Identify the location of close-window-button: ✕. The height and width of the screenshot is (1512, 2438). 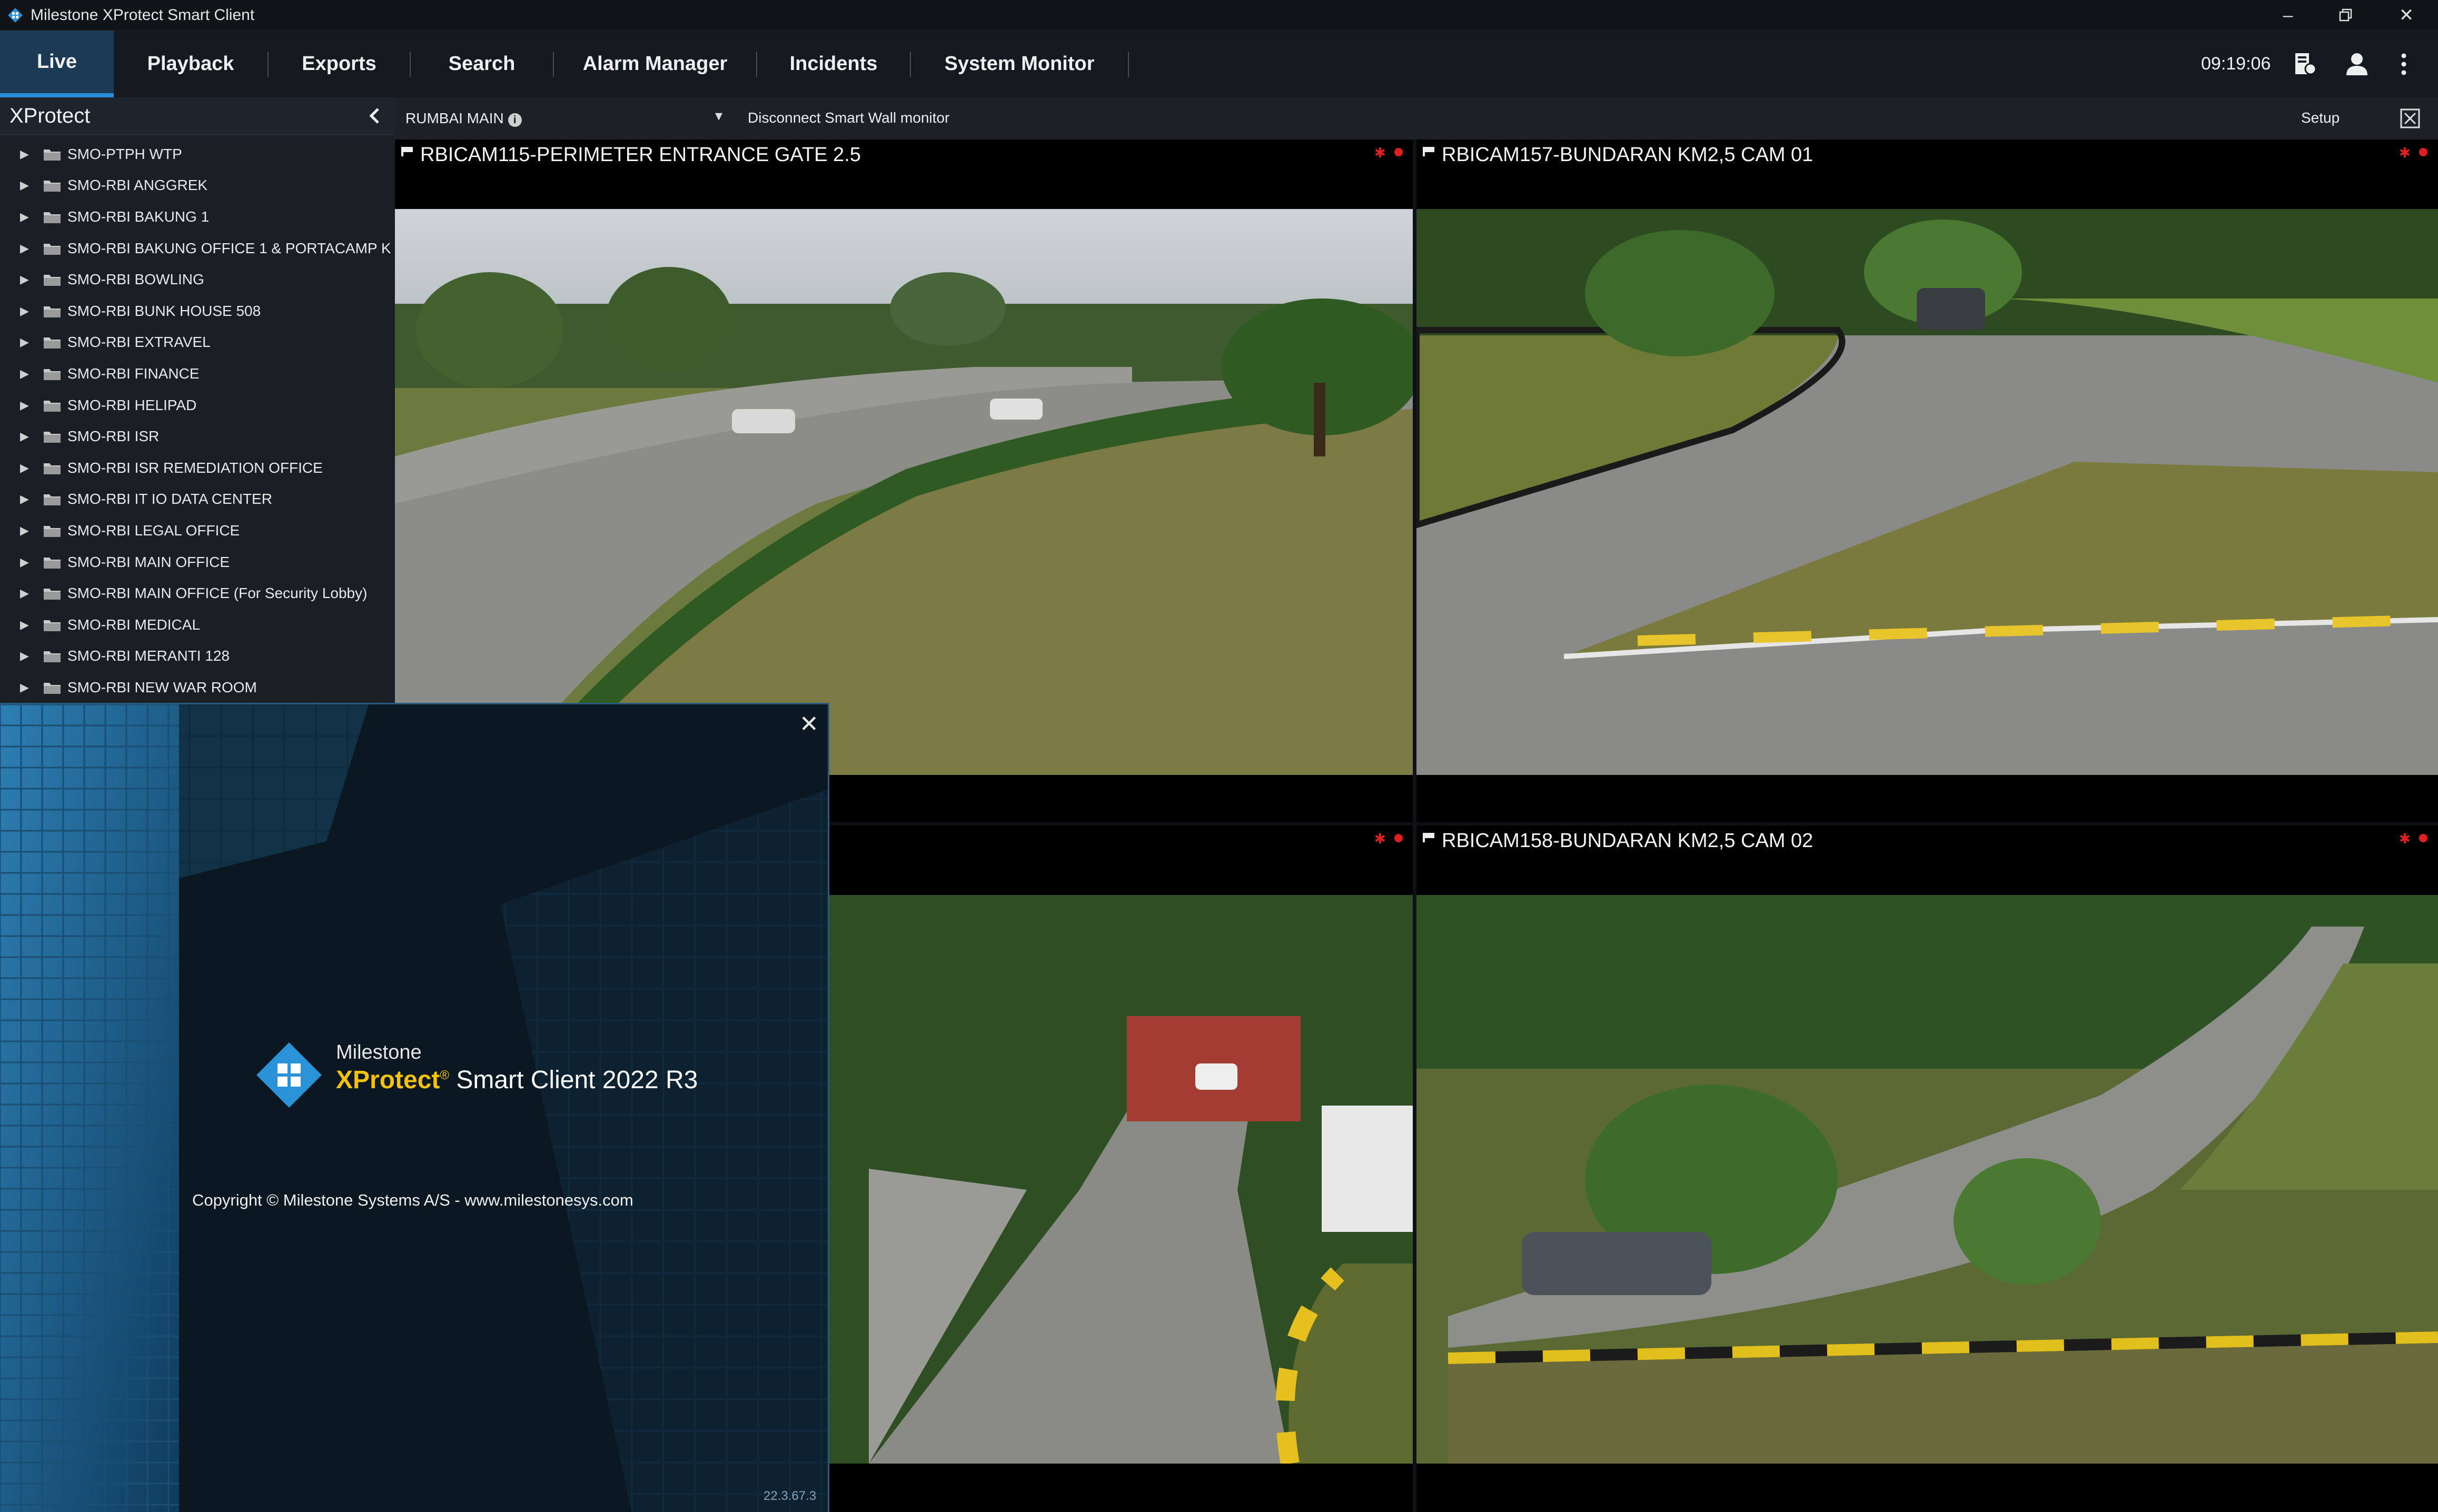
(2406, 16).